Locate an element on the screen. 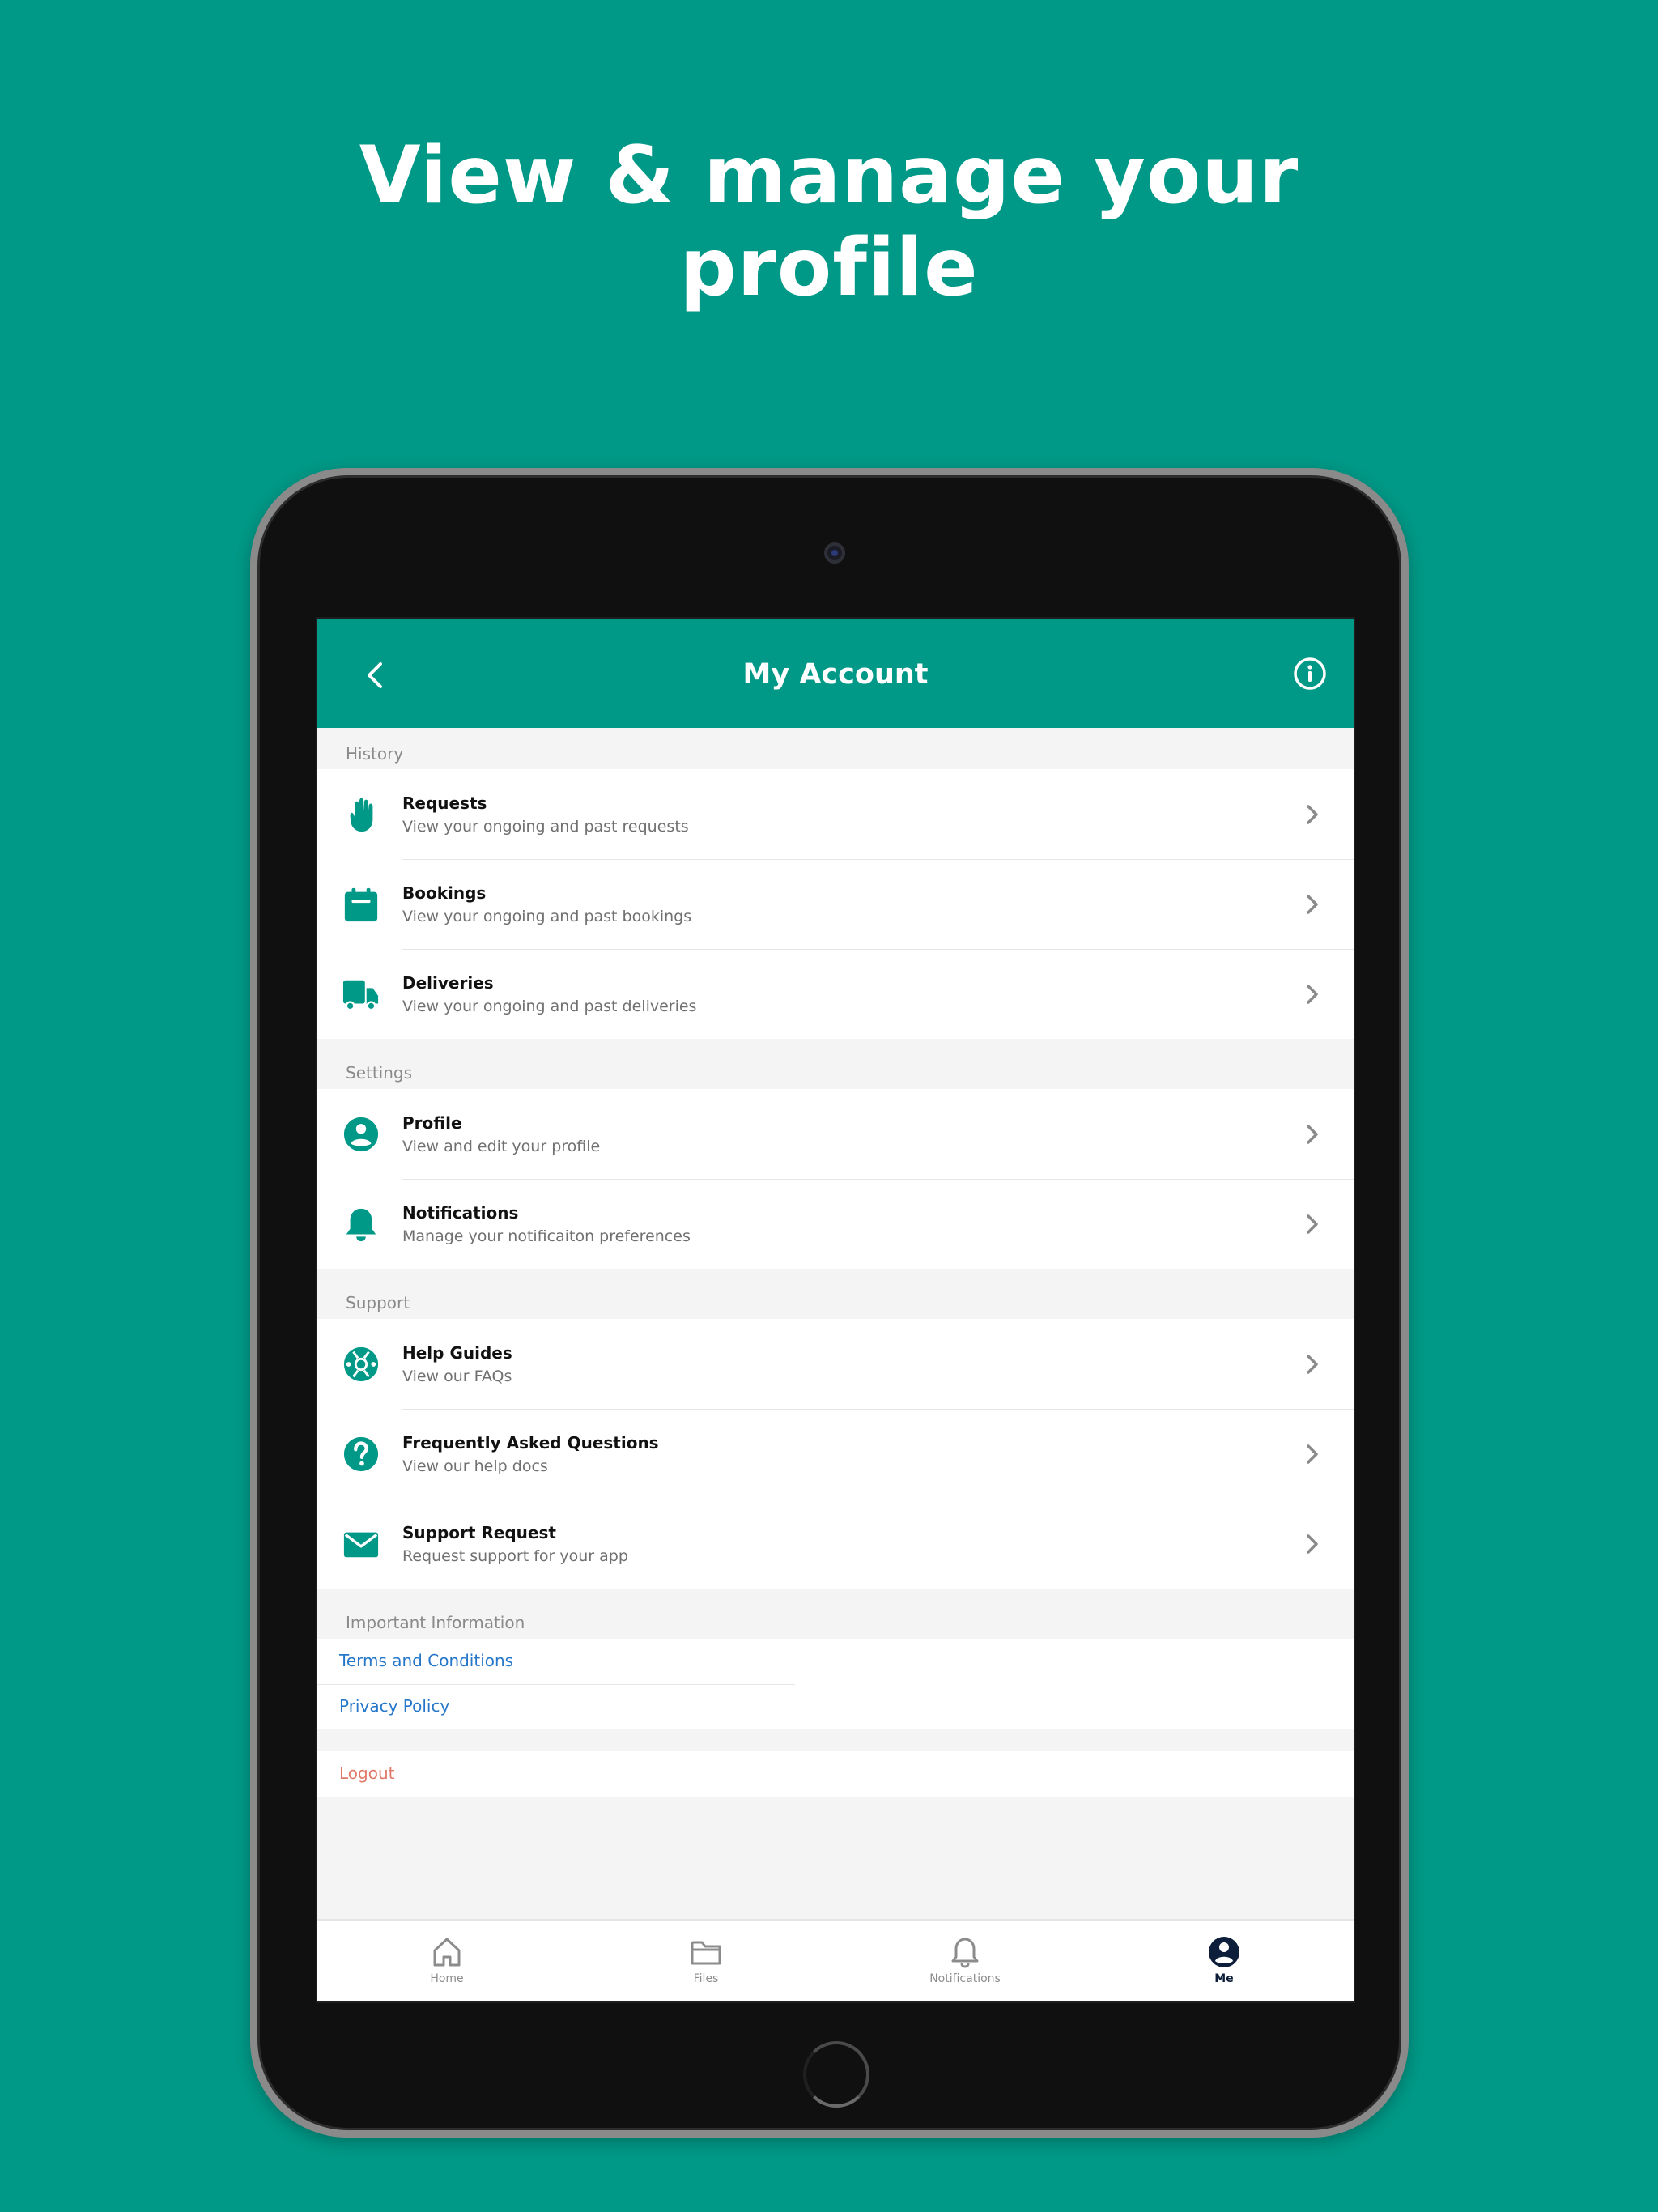  lifebuoy-icon is located at coordinates (361, 1364).